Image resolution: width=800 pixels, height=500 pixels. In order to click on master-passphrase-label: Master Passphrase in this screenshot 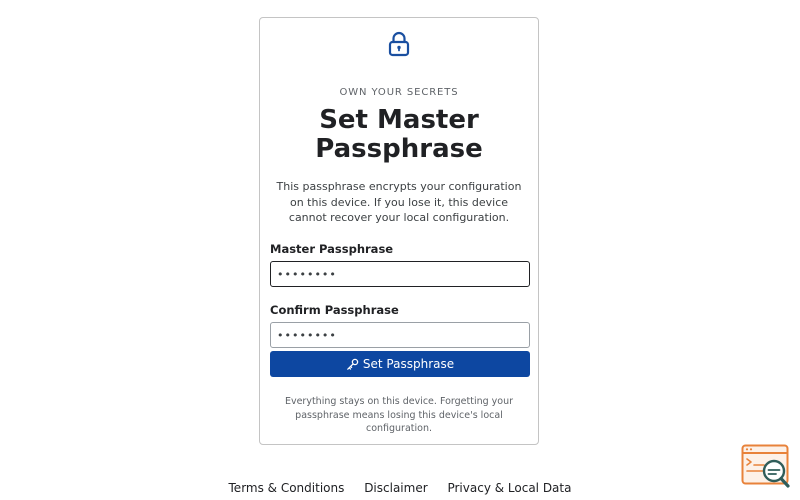, I will do `click(332, 249)`.